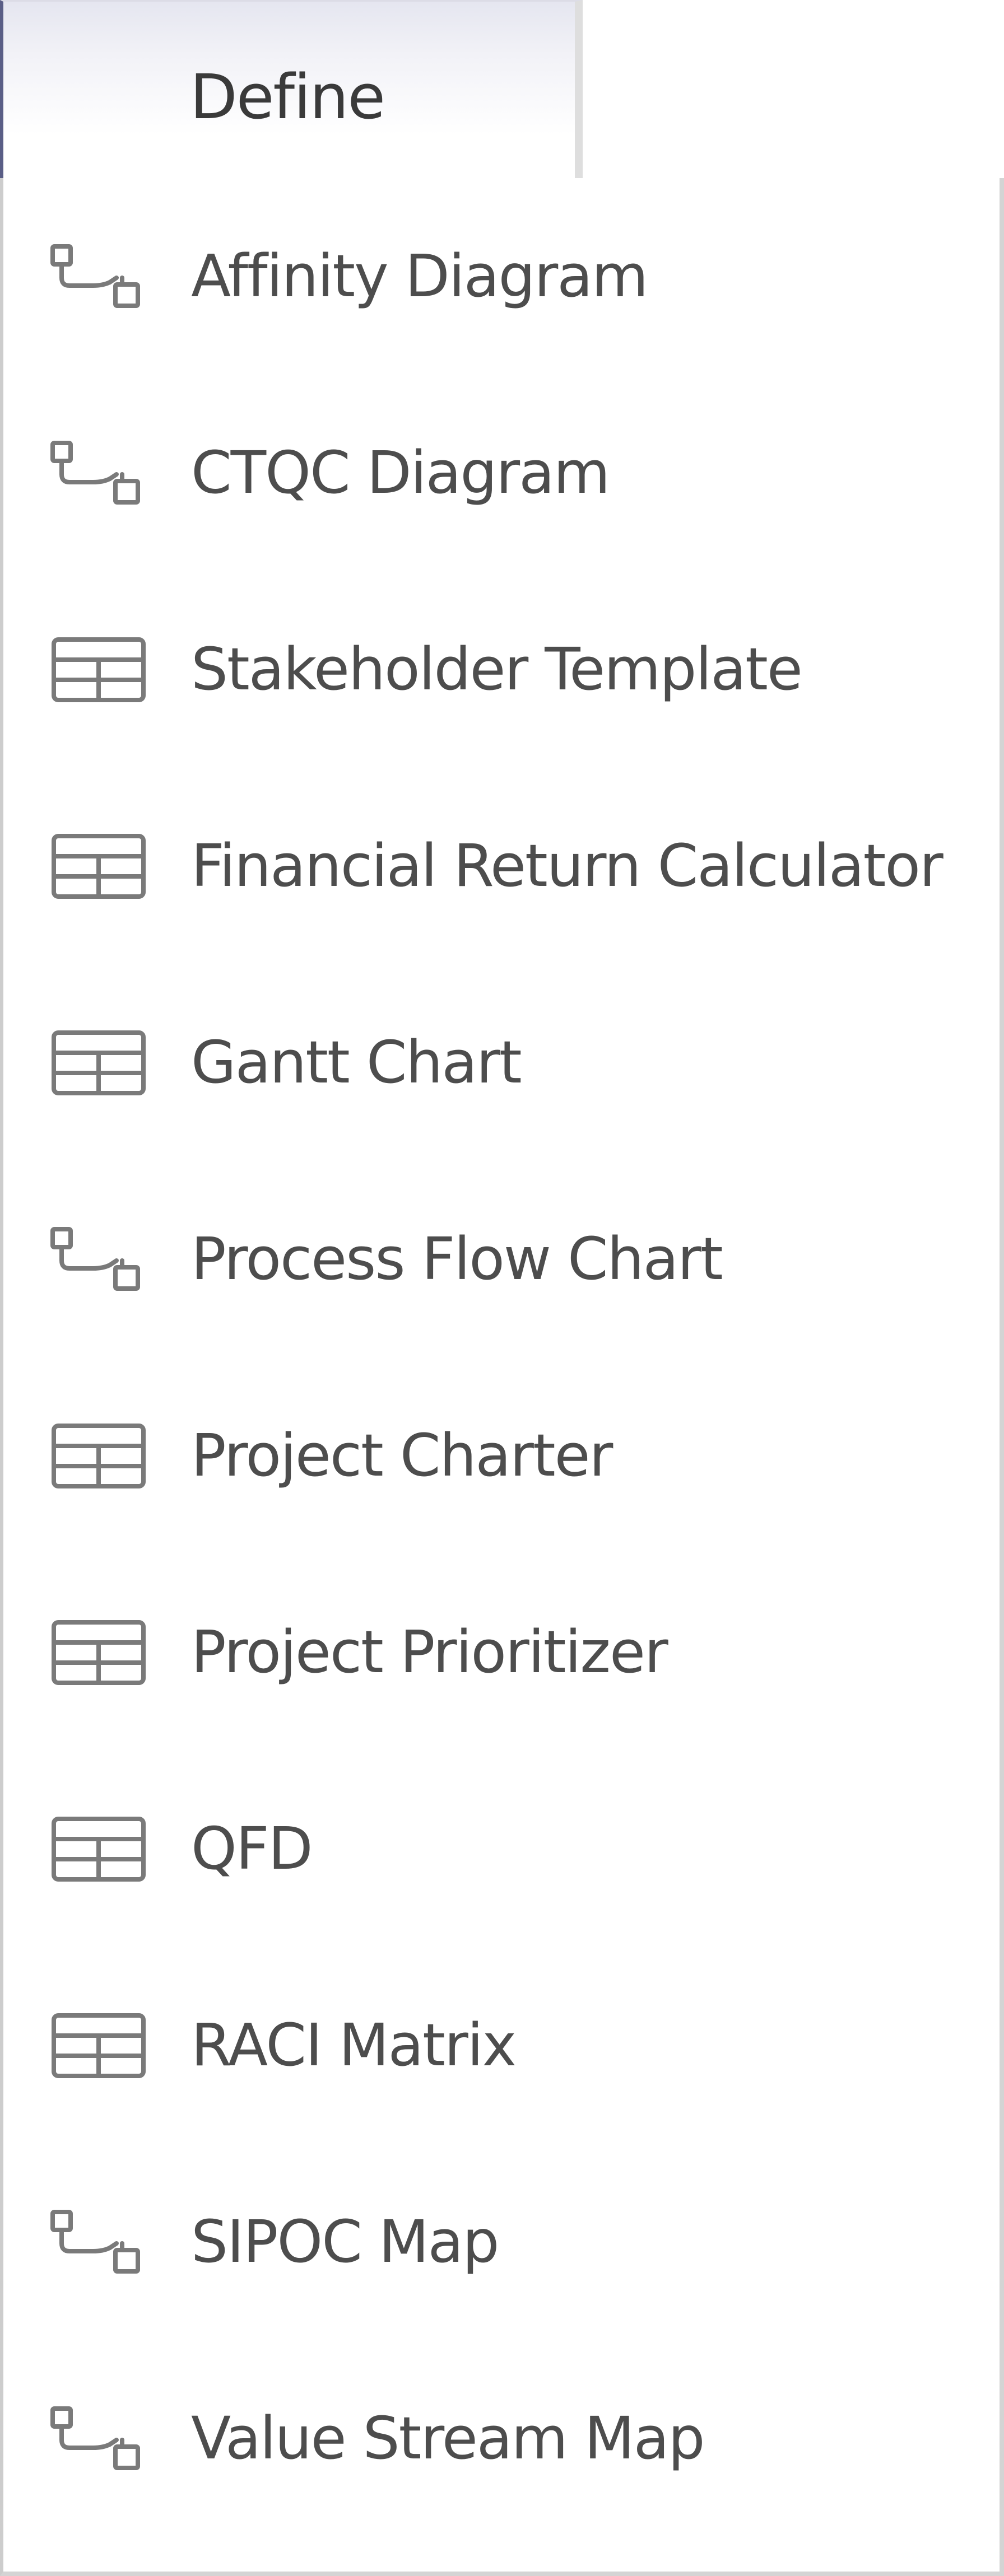  Describe the element at coordinates (448, 2438) in the screenshot. I see `menu-item-label: Value Stream Map` at that location.